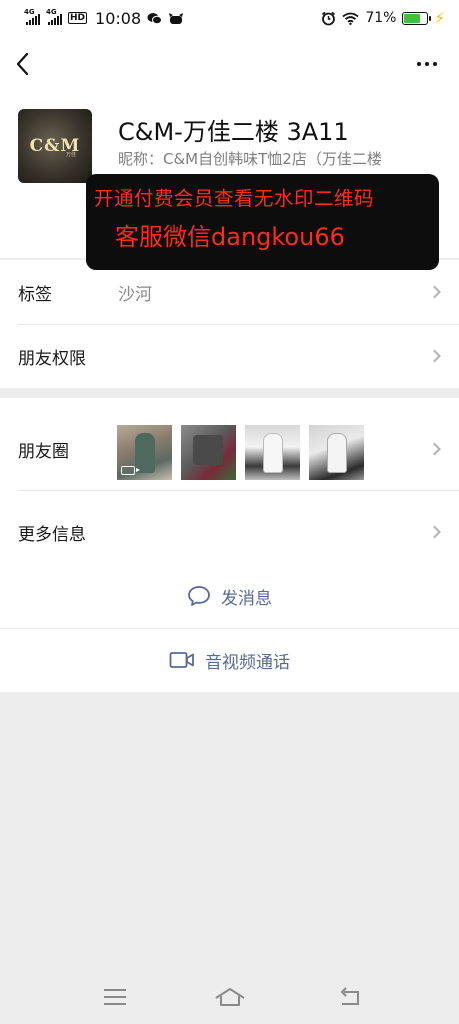 This screenshot has height=1024, width=459. What do you see at coordinates (230, 237) in the screenshot?
I see `watermark-line-2: 客服微信dangkou66` at bounding box center [230, 237].